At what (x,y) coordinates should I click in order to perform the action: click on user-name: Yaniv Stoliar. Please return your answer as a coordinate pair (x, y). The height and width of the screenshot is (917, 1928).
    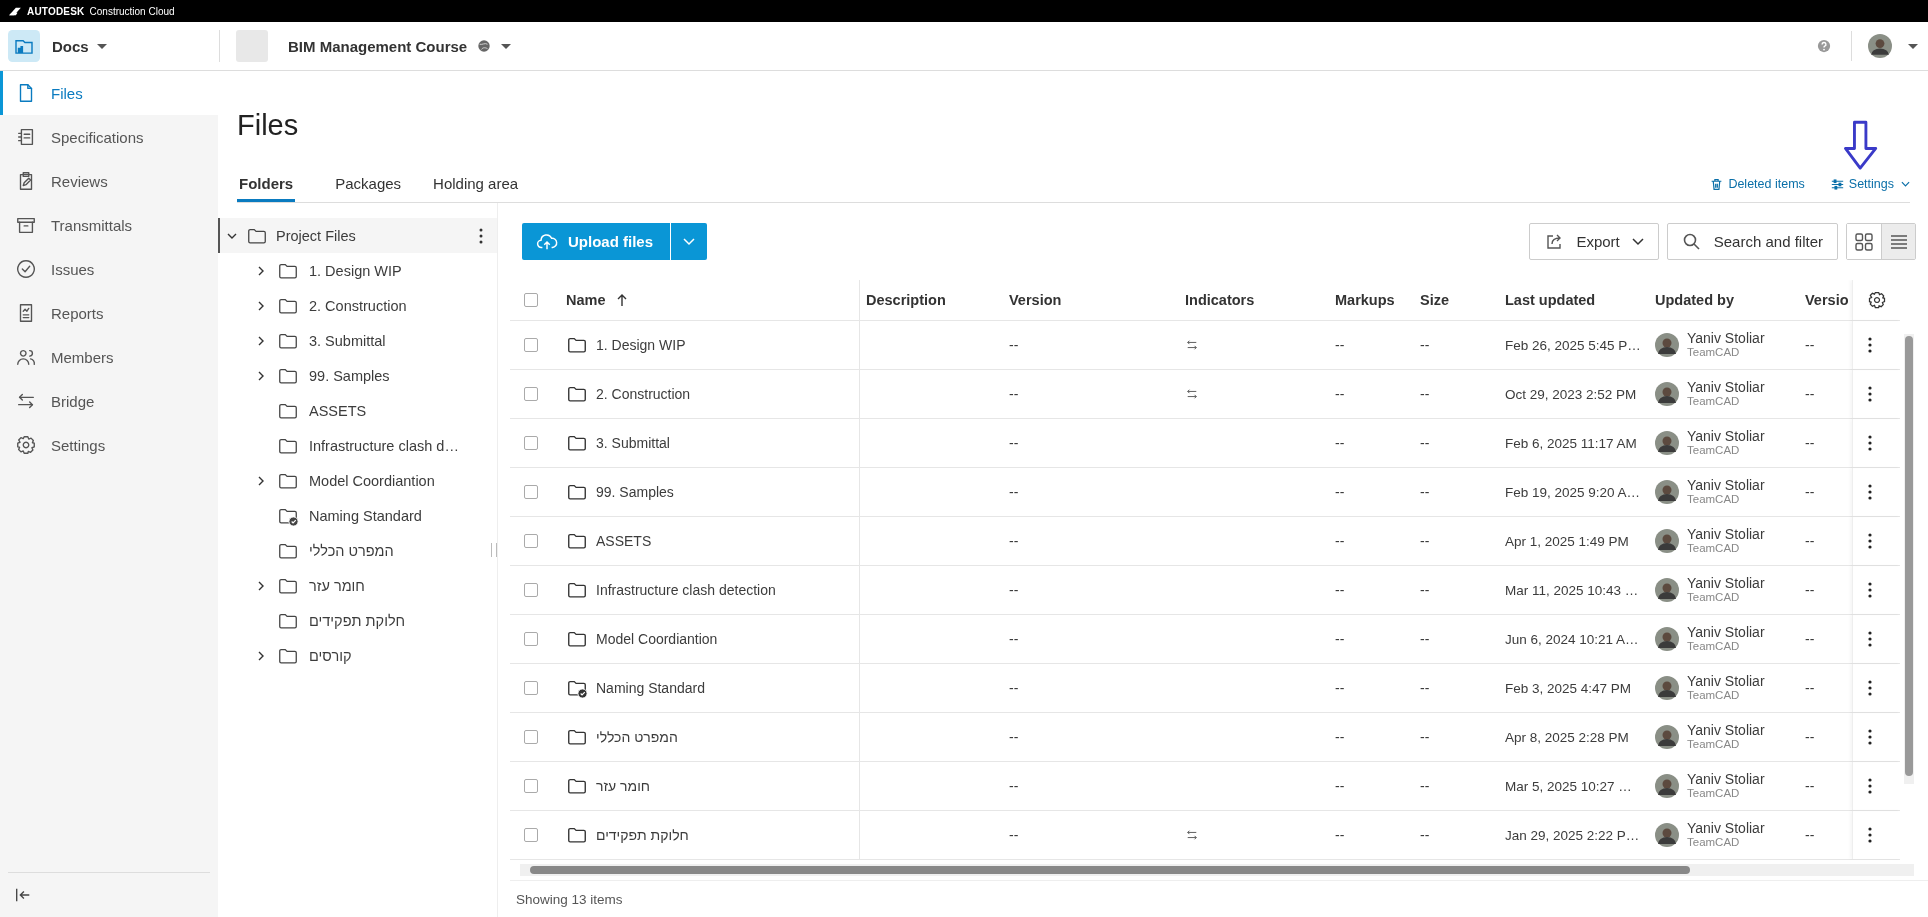
    Looking at the image, I should click on (1726, 828).